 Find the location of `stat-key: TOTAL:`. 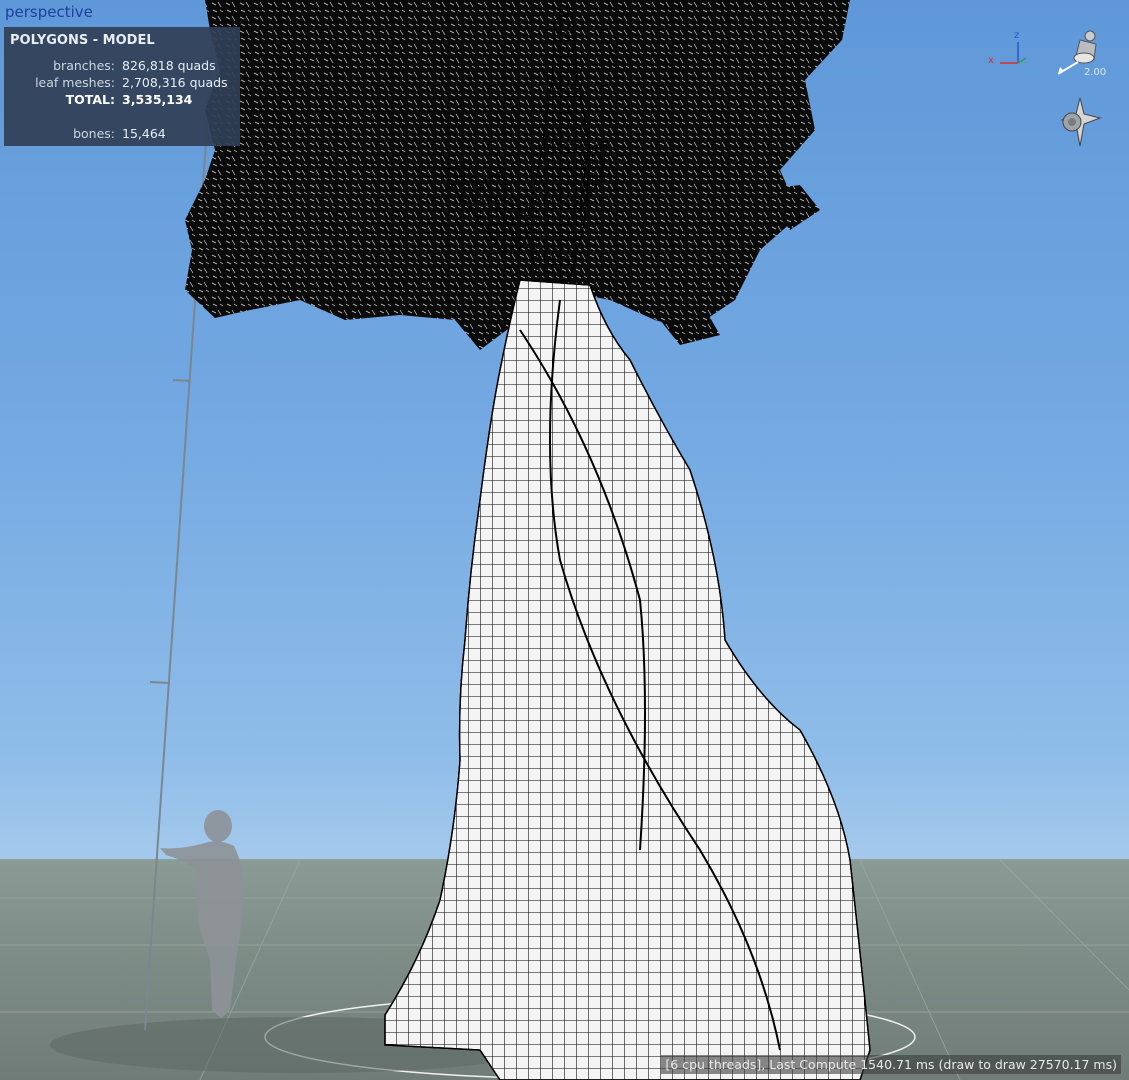

stat-key: TOTAL: is located at coordinates (90, 99).